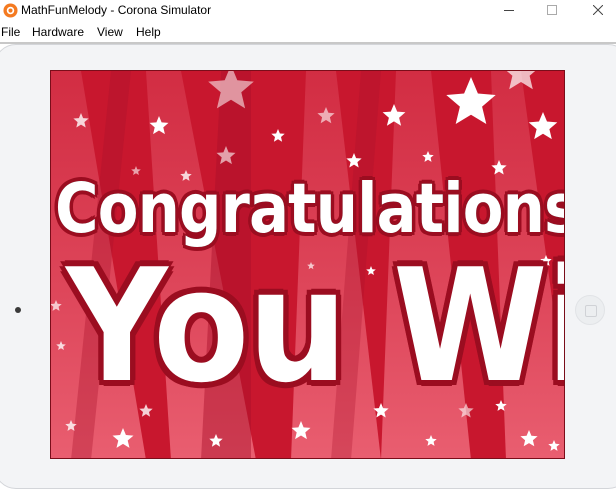  I want to click on minimize-icon, so click(509, 10).